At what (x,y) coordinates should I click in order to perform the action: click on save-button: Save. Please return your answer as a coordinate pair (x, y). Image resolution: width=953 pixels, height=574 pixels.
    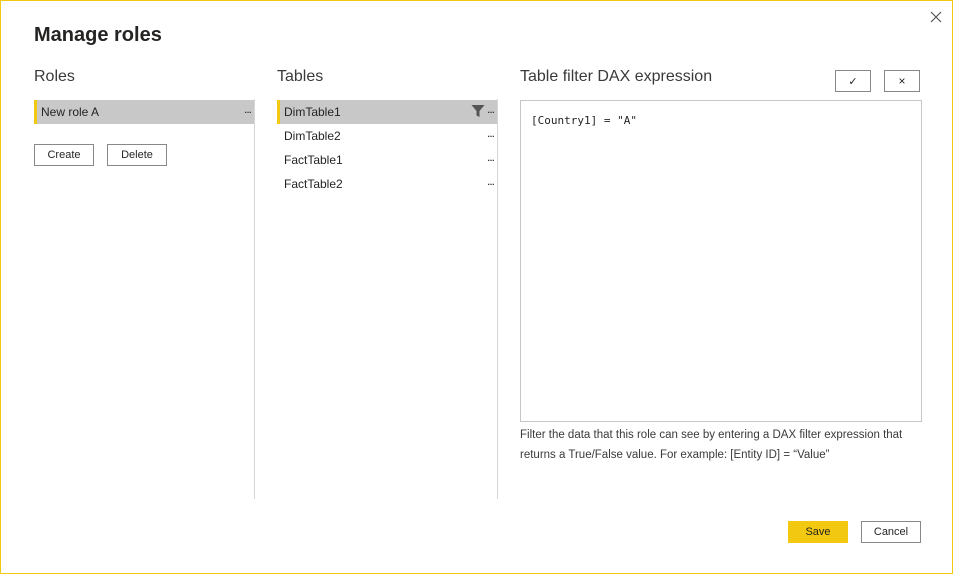
    Looking at the image, I should click on (818, 532).